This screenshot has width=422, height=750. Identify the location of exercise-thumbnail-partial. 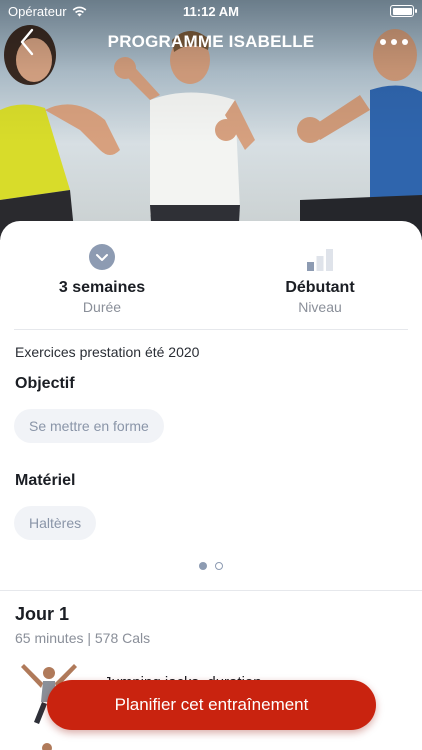
(47, 745).